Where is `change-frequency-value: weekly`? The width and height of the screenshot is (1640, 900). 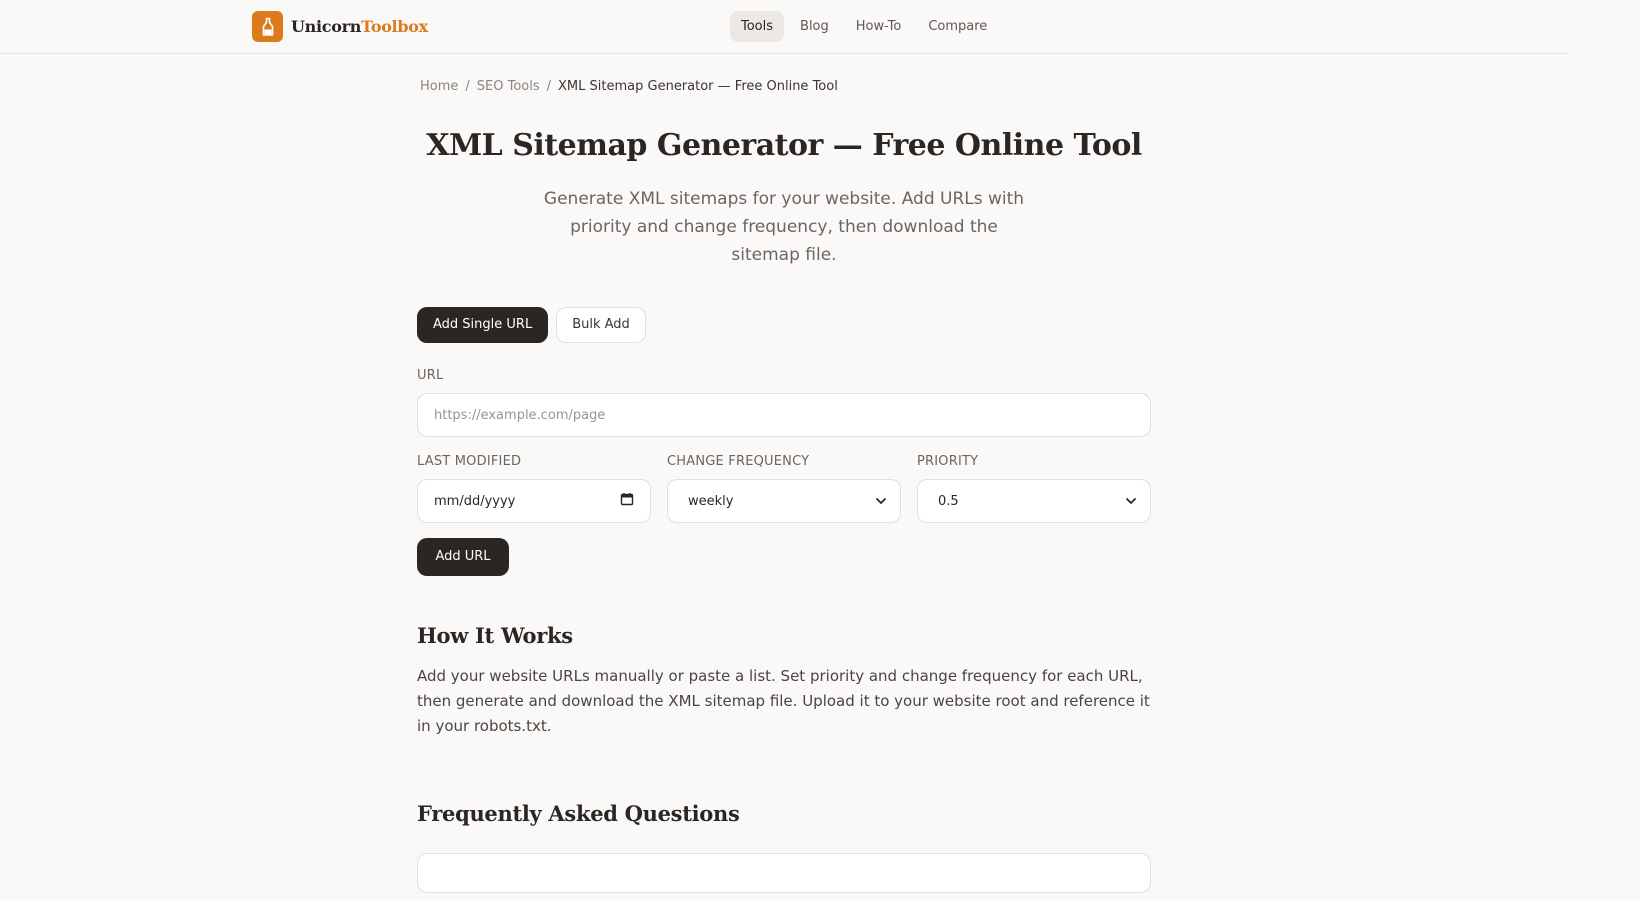 change-frequency-value: weekly is located at coordinates (711, 501).